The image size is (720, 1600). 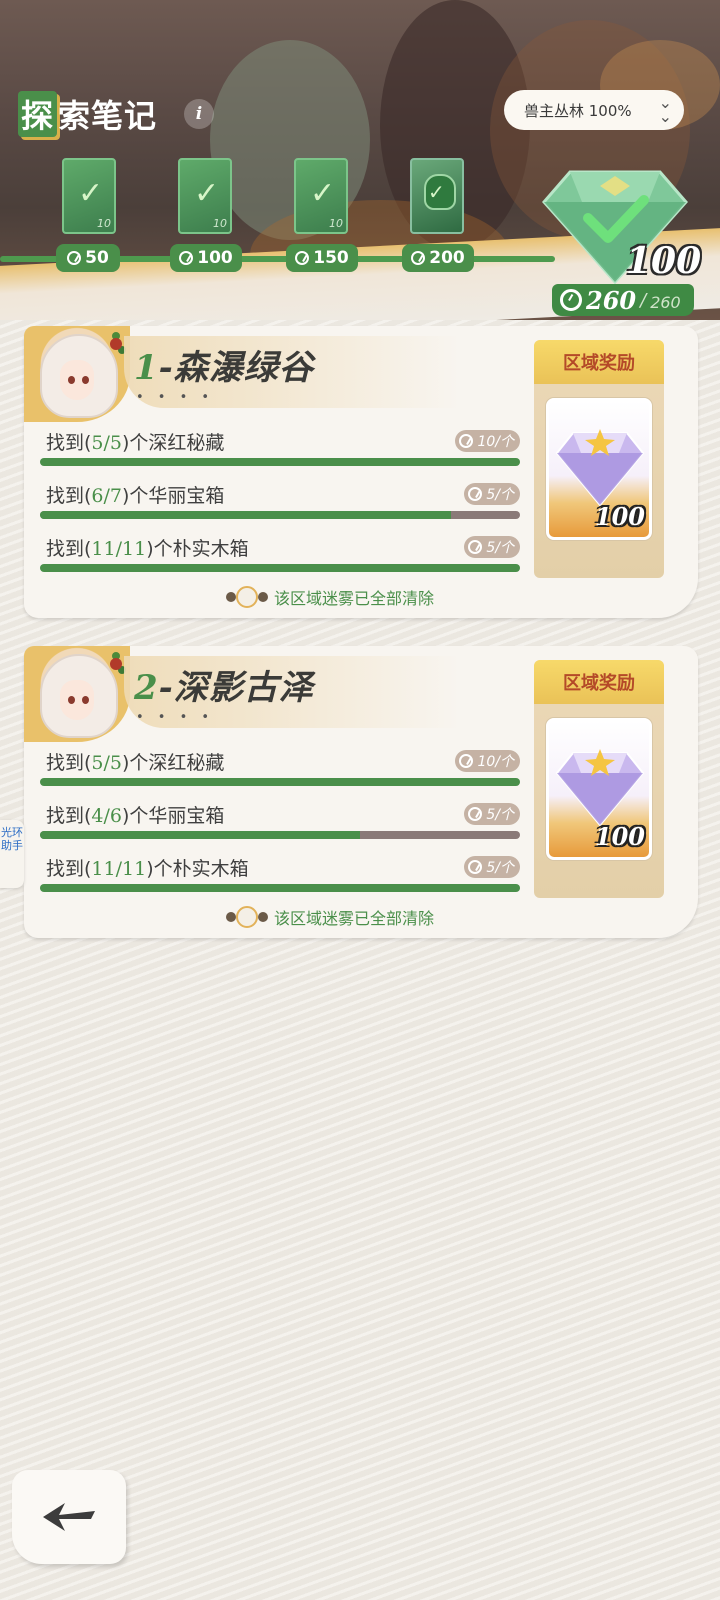 I want to click on info-icon: i, so click(x=199, y=114).